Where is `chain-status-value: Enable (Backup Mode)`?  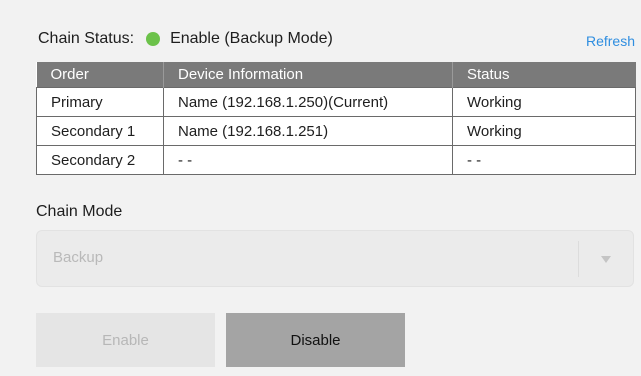 chain-status-value: Enable (Backup Mode) is located at coordinates (251, 38).